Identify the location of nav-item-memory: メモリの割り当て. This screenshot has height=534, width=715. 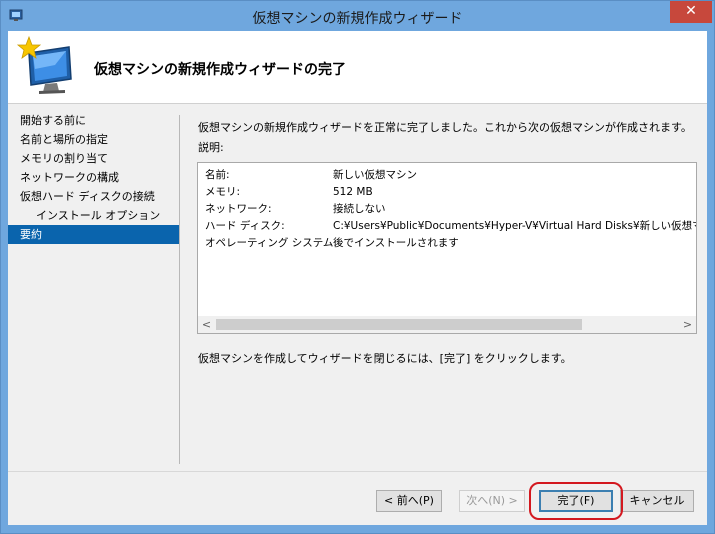
(93, 158).